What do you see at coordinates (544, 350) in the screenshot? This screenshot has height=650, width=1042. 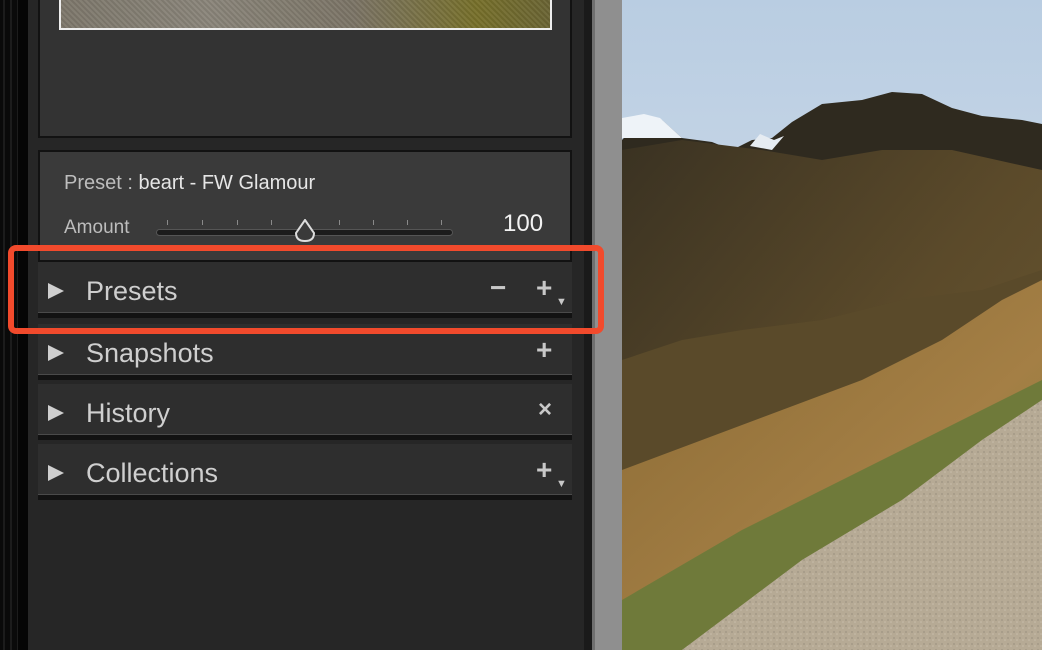 I see `add-snapshot-button: +` at bounding box center [544, 350].